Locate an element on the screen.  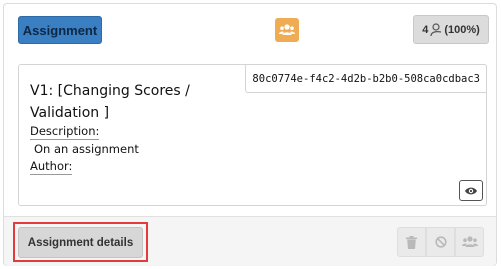
delete-button is located at coordinates (411, 242).